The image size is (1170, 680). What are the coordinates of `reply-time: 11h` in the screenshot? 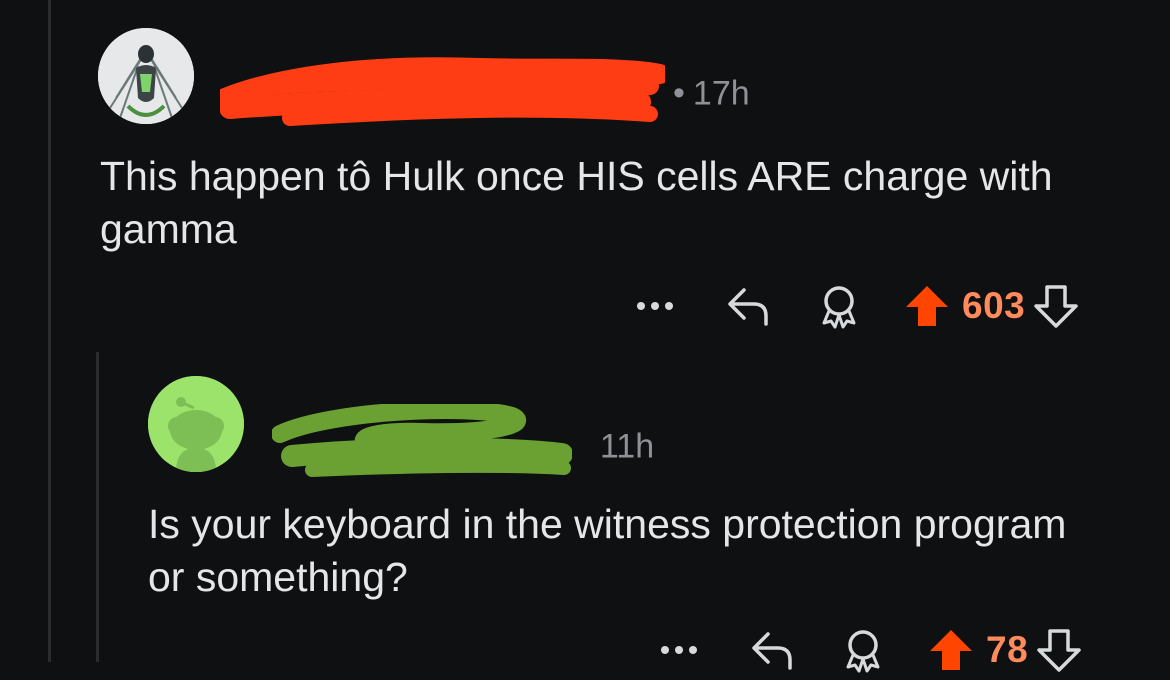 It's located at (627, 446).